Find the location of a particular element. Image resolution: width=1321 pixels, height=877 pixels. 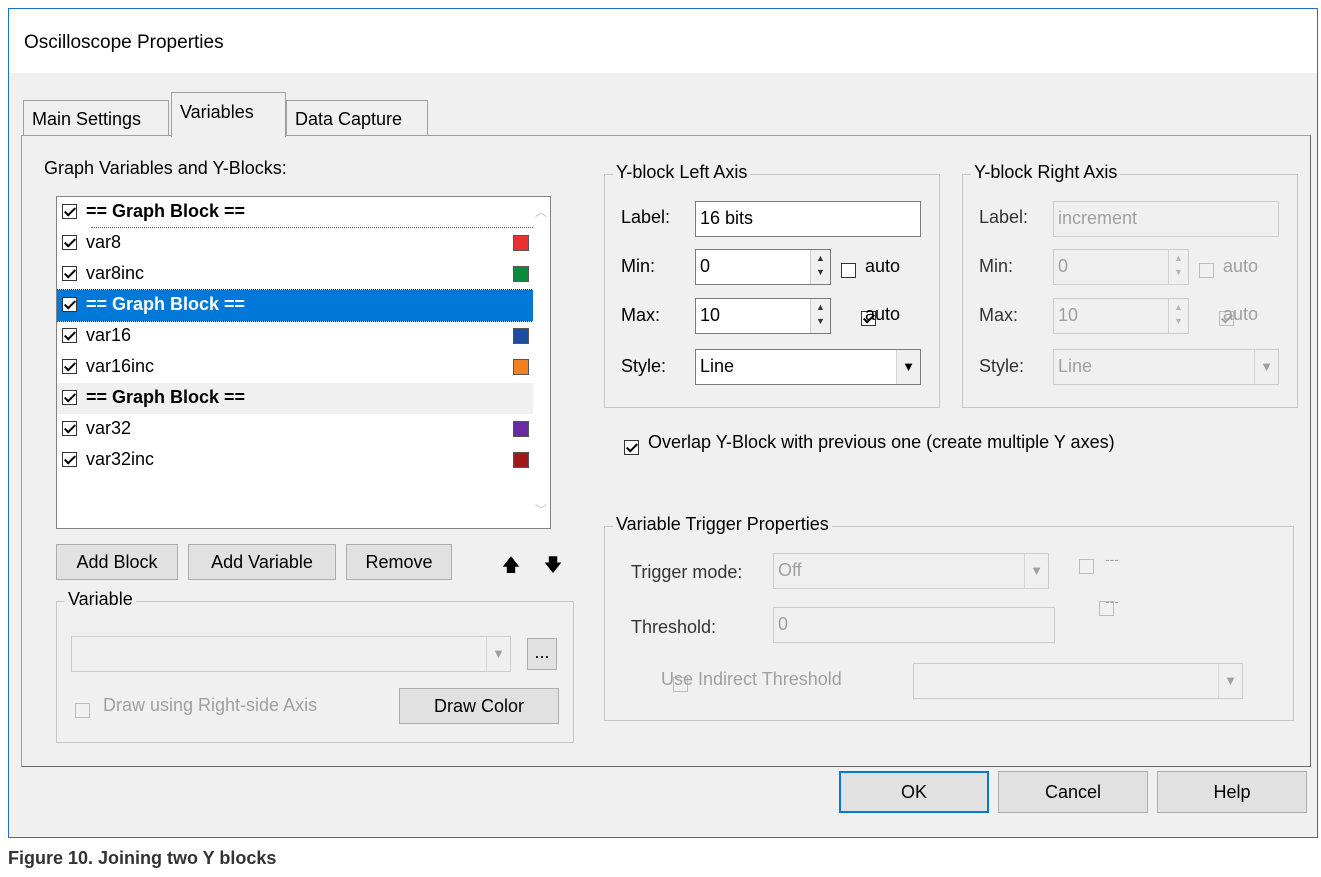

cancel-label: Cancel is located at coordinates (1073, 792).